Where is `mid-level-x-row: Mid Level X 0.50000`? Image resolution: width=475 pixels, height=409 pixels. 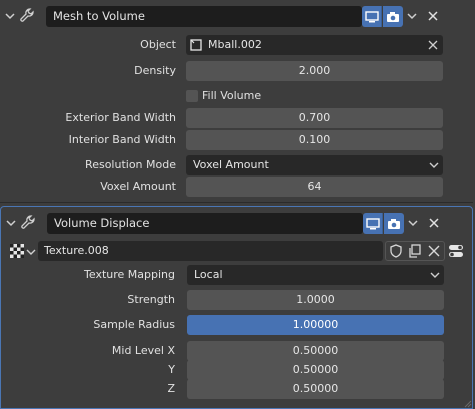 mid-level-x-row: Mid Level X 0.50000 is located at coordinates (236, 351).